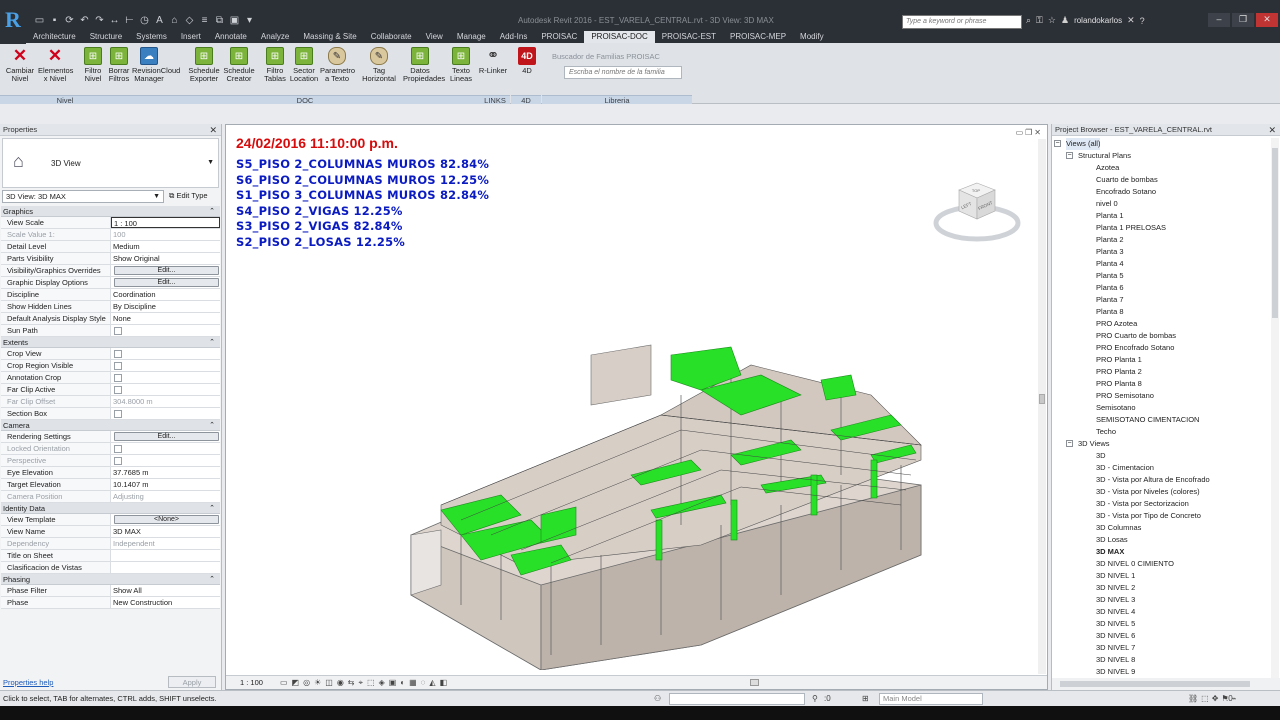 The height and width of the screenshot is (720, 1280). Describe the element at coordinates (174, 20) in the screenshot. I see `default-3d-view-icon: ⌂` at that location.